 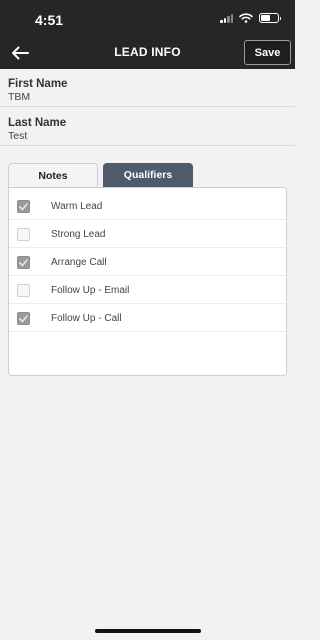 What do you see at coordinates (78, 234) in the screenshot?
I see `qualifier-label: Strong Lead` at bounding box center [78, 234].